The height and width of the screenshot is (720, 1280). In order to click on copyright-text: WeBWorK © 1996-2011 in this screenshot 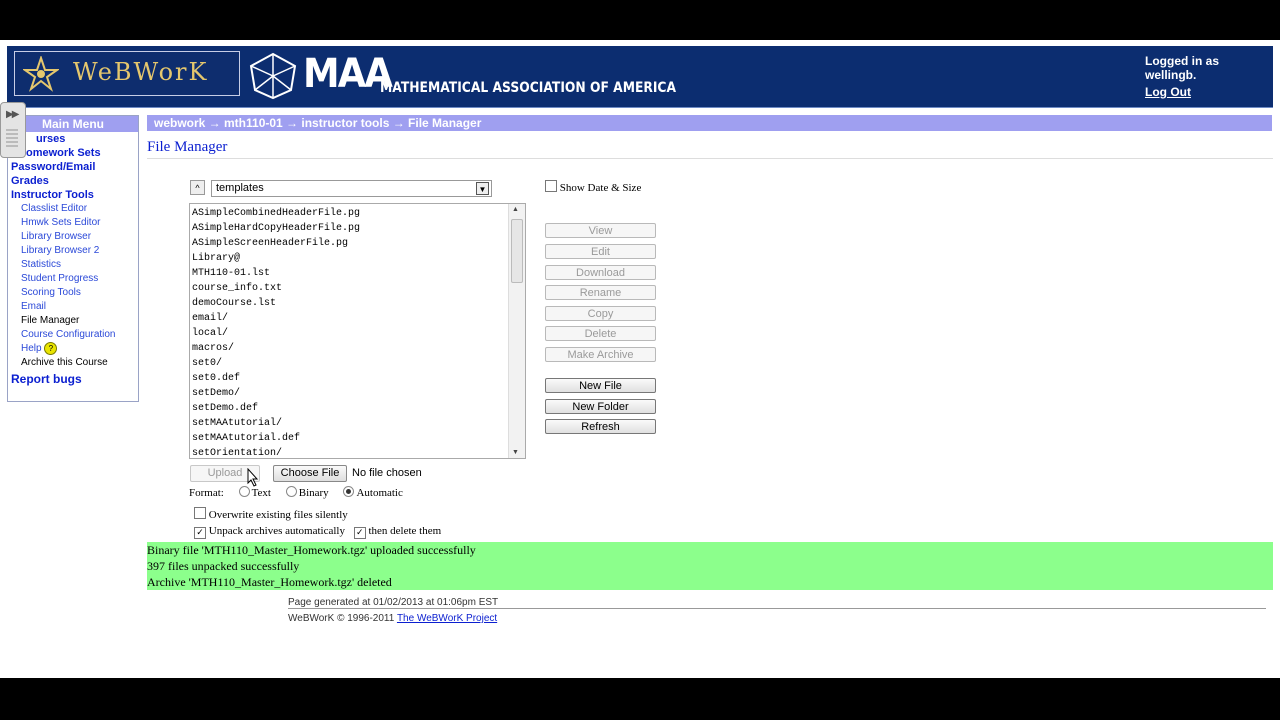, I will do `click(341, 618)`.